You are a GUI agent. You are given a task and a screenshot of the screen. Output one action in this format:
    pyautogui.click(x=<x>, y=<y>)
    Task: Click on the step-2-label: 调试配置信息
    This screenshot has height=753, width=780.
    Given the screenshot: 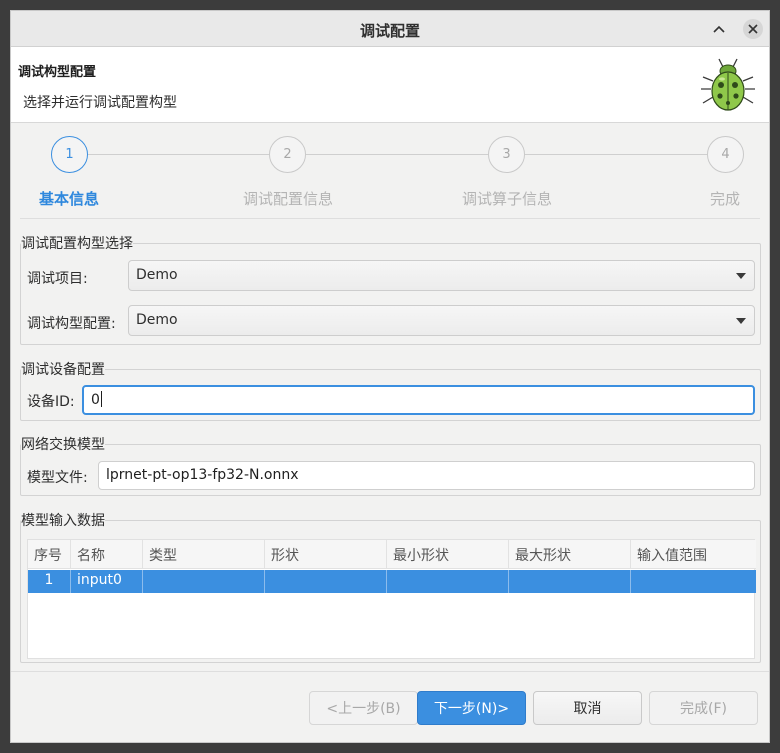 What is the action you would take?
    pyautogui.click(x=287, y=199)
    